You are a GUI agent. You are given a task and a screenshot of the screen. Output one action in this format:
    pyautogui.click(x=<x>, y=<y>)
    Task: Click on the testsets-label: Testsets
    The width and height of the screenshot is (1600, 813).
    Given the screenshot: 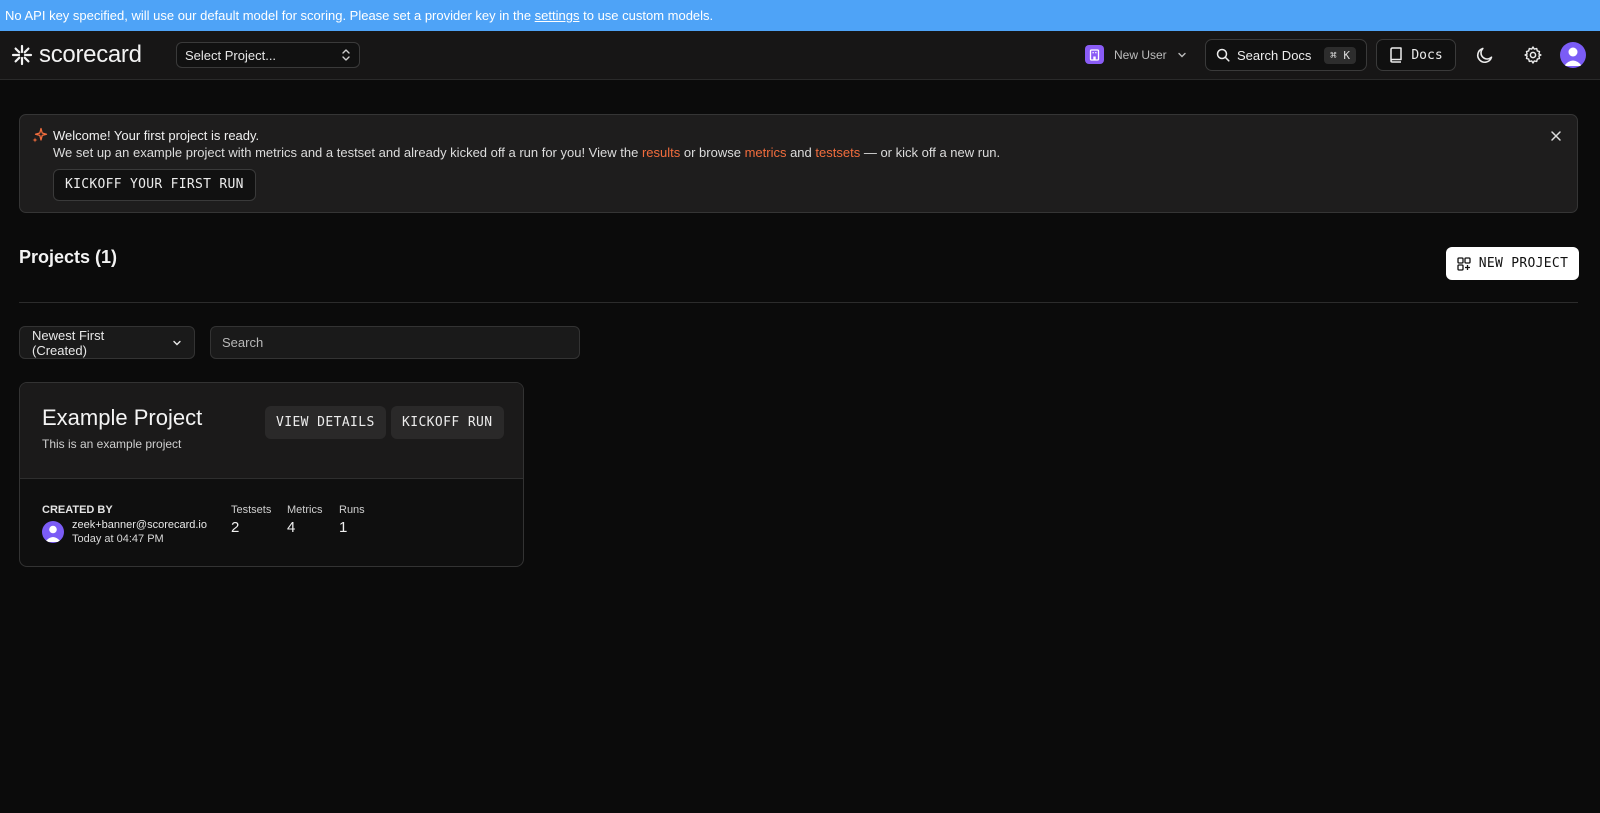 What is the action you would take?
    pyautogui.click(x=251, y=510)
    